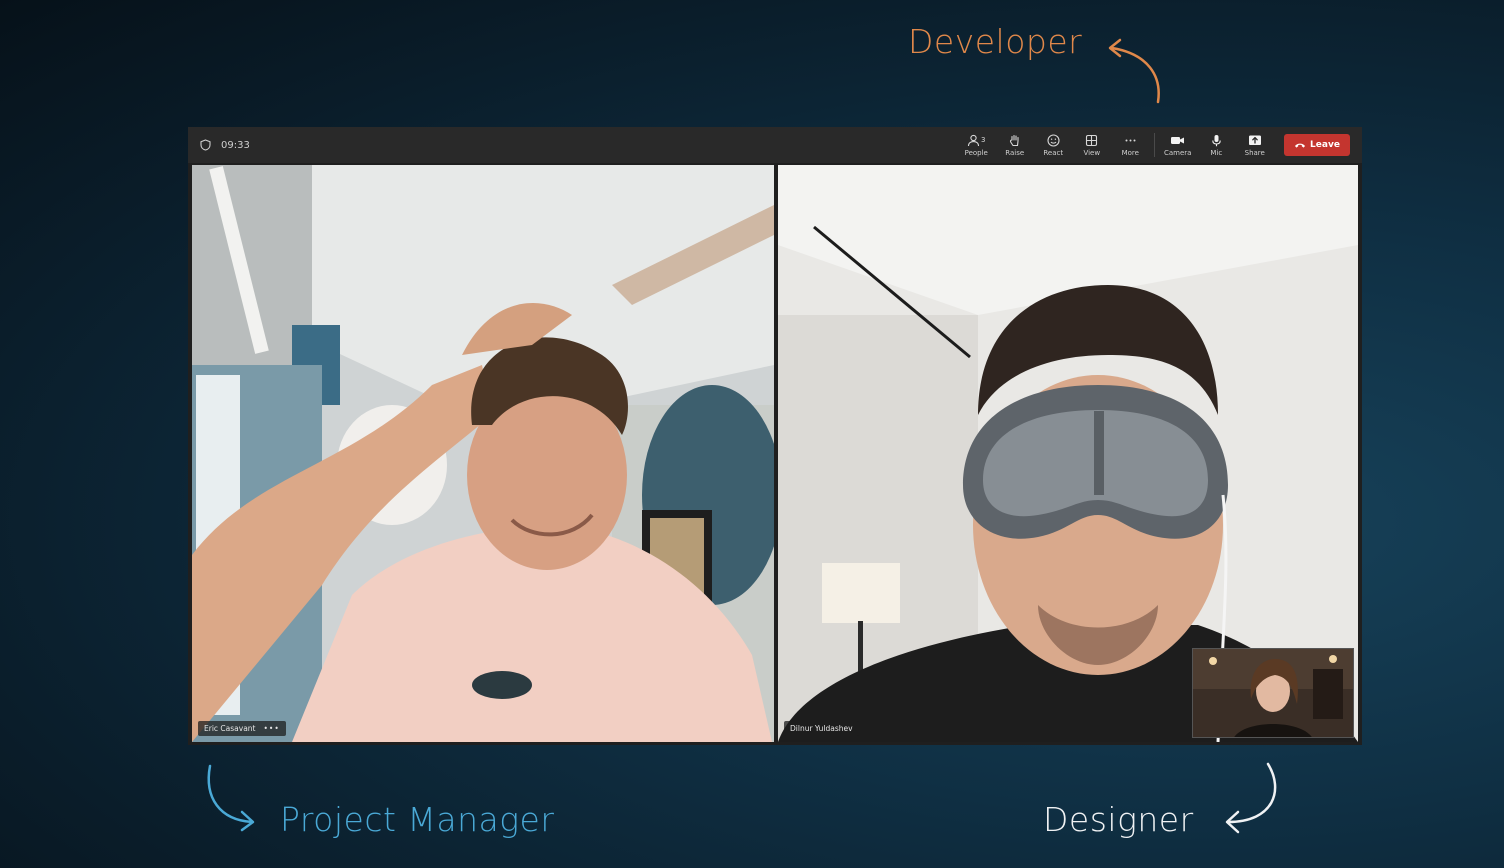 The width and height of the screenshot is (1504, 868). I want to click on mic-button: Mic, so click(1216, 145).